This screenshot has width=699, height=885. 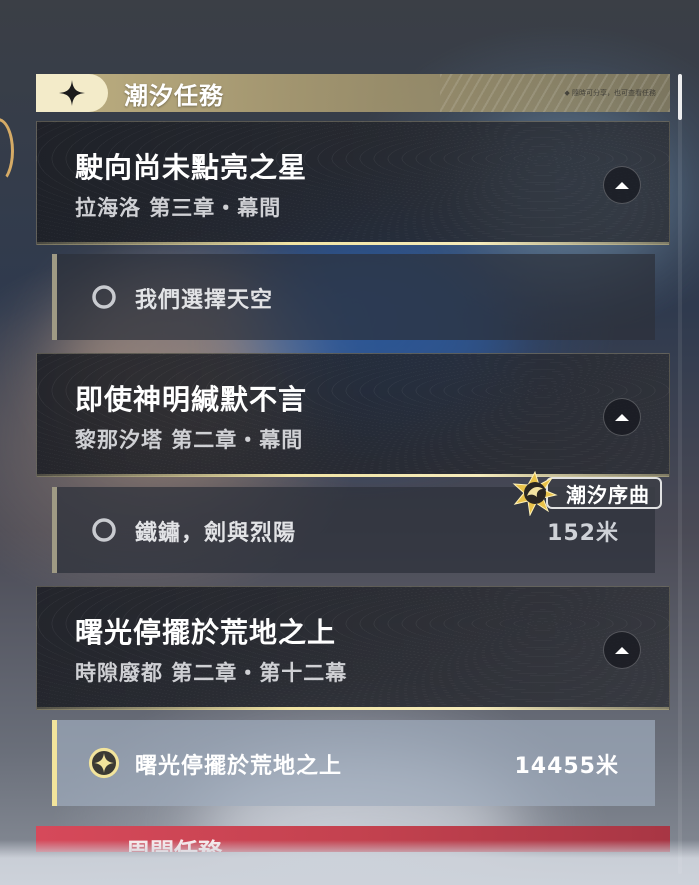 What do you see at coordinates (353, 763) in the screenshot?
I see `quest-objective-row-tracked: 曙光停擺於荒地之上 14455米` at bounding box center [353, 763].